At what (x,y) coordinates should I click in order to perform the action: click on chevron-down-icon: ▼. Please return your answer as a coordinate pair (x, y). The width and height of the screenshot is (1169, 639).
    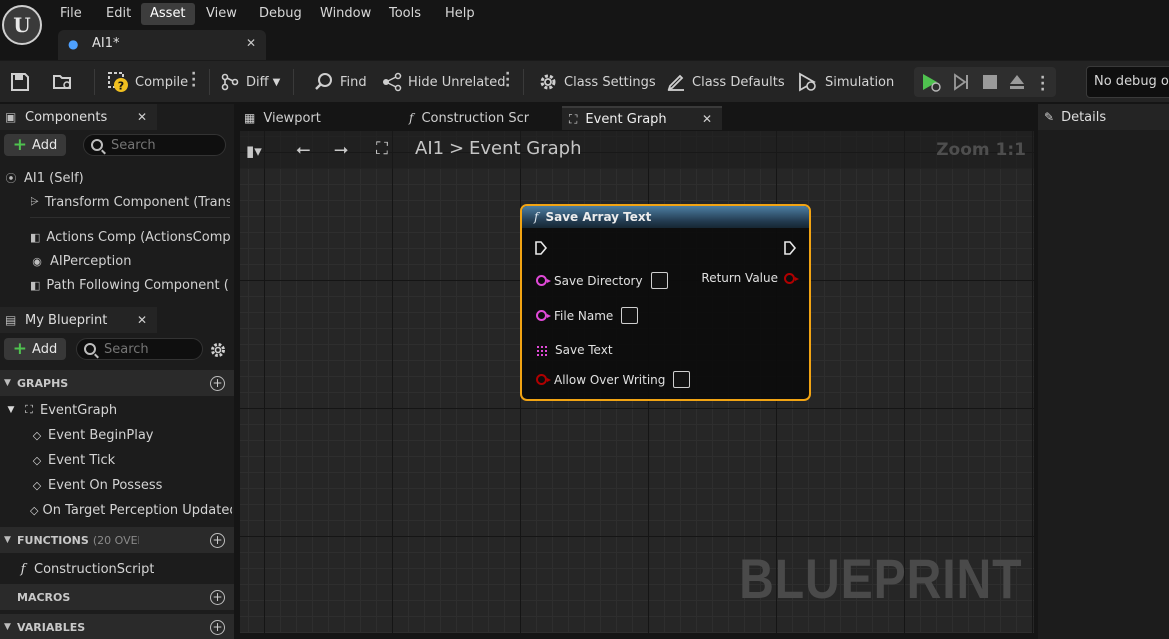
    Looking at the image, I should click on (7, 383).